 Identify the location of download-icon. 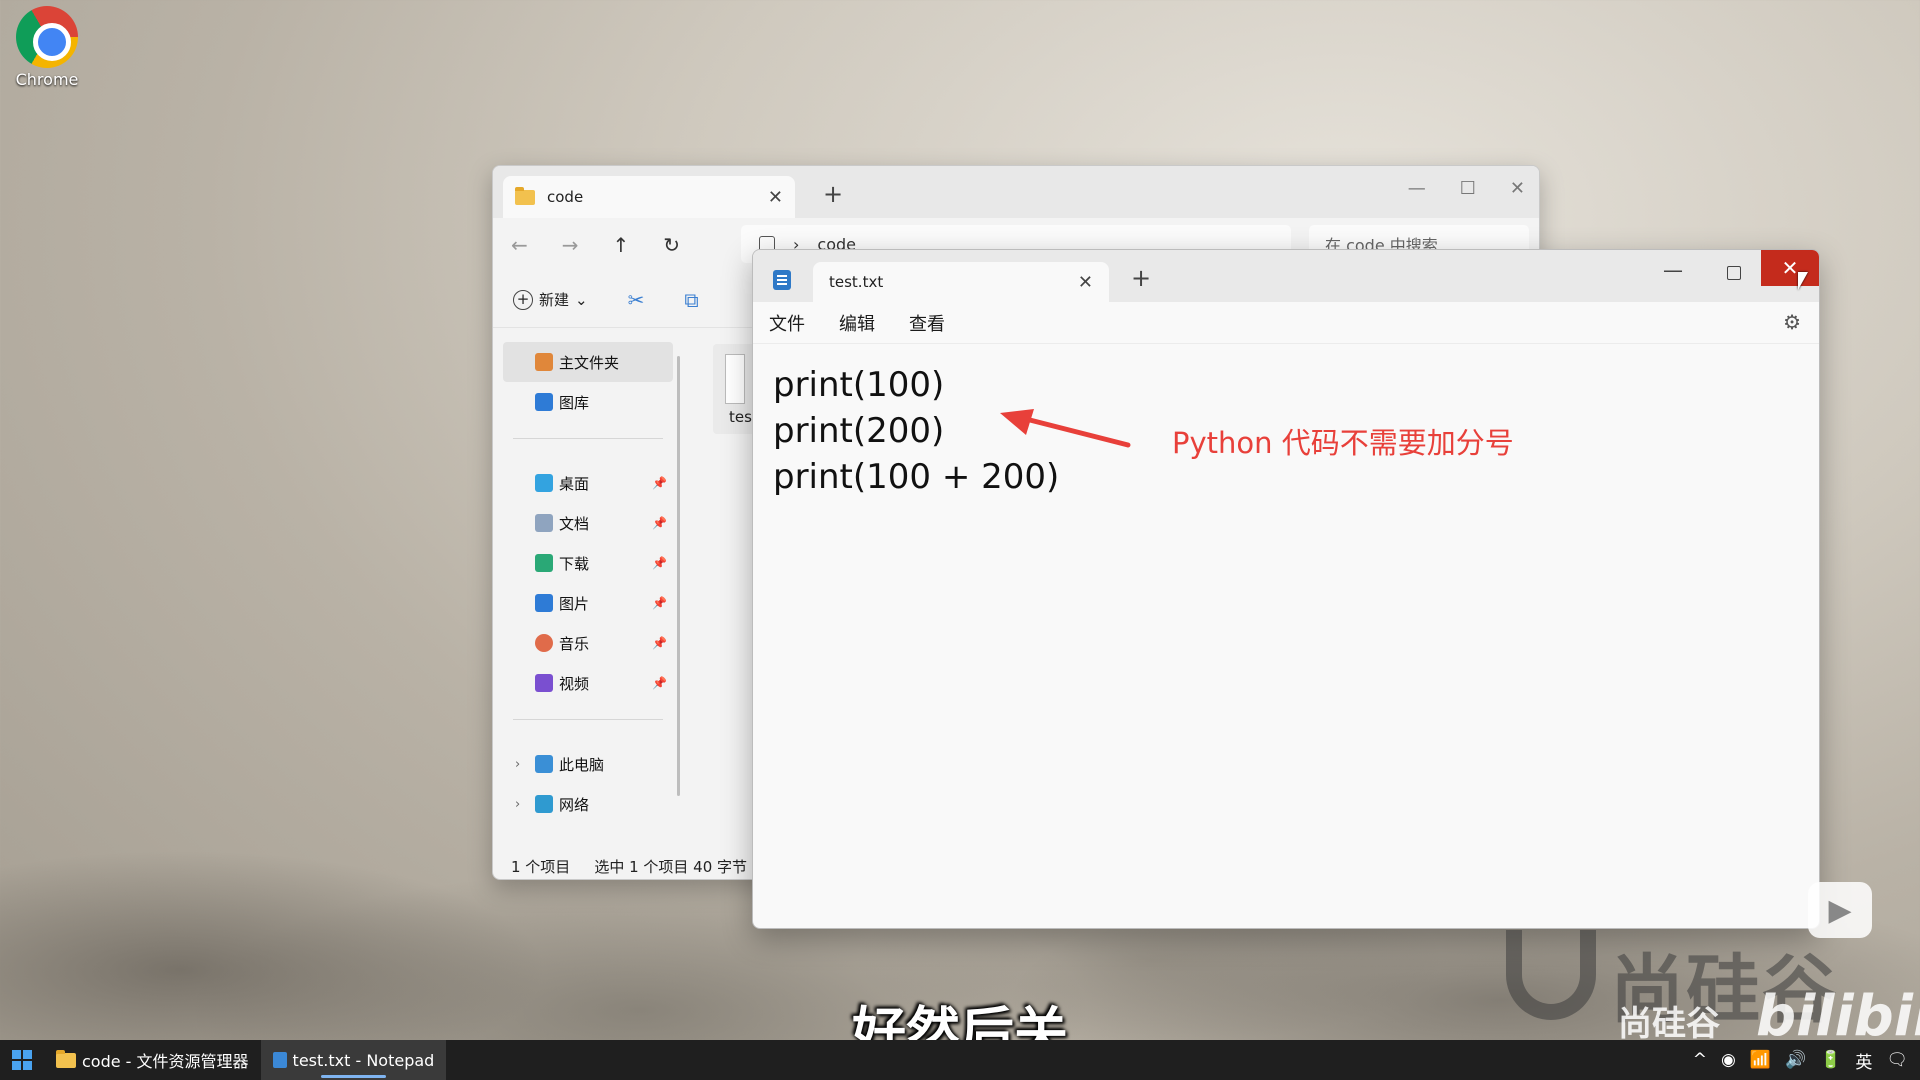
(544, 563).